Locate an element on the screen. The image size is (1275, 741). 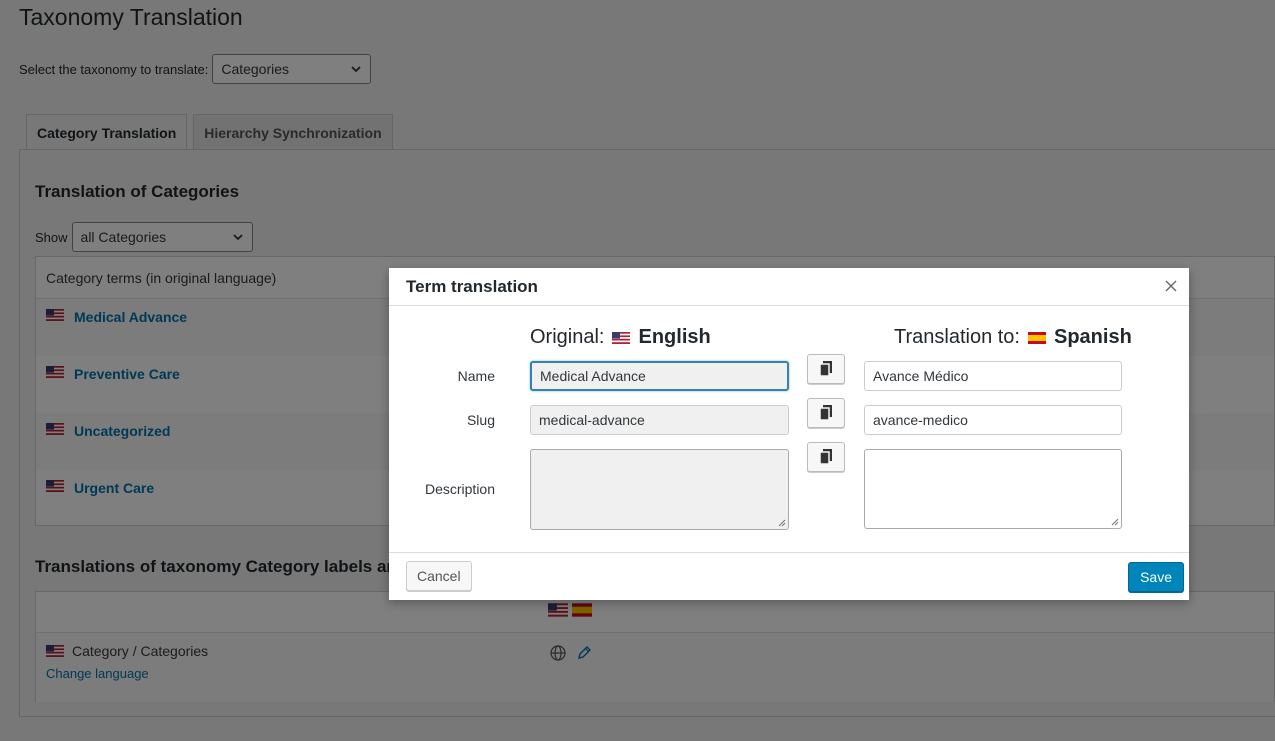
slug-label: Slug is located at coordinates (480, 420).